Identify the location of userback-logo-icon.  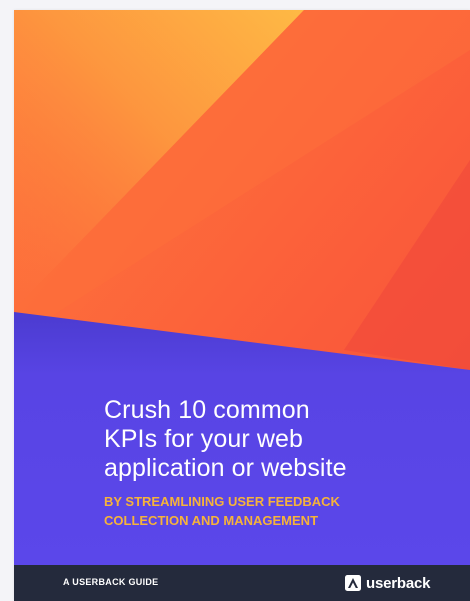
(353, 583).